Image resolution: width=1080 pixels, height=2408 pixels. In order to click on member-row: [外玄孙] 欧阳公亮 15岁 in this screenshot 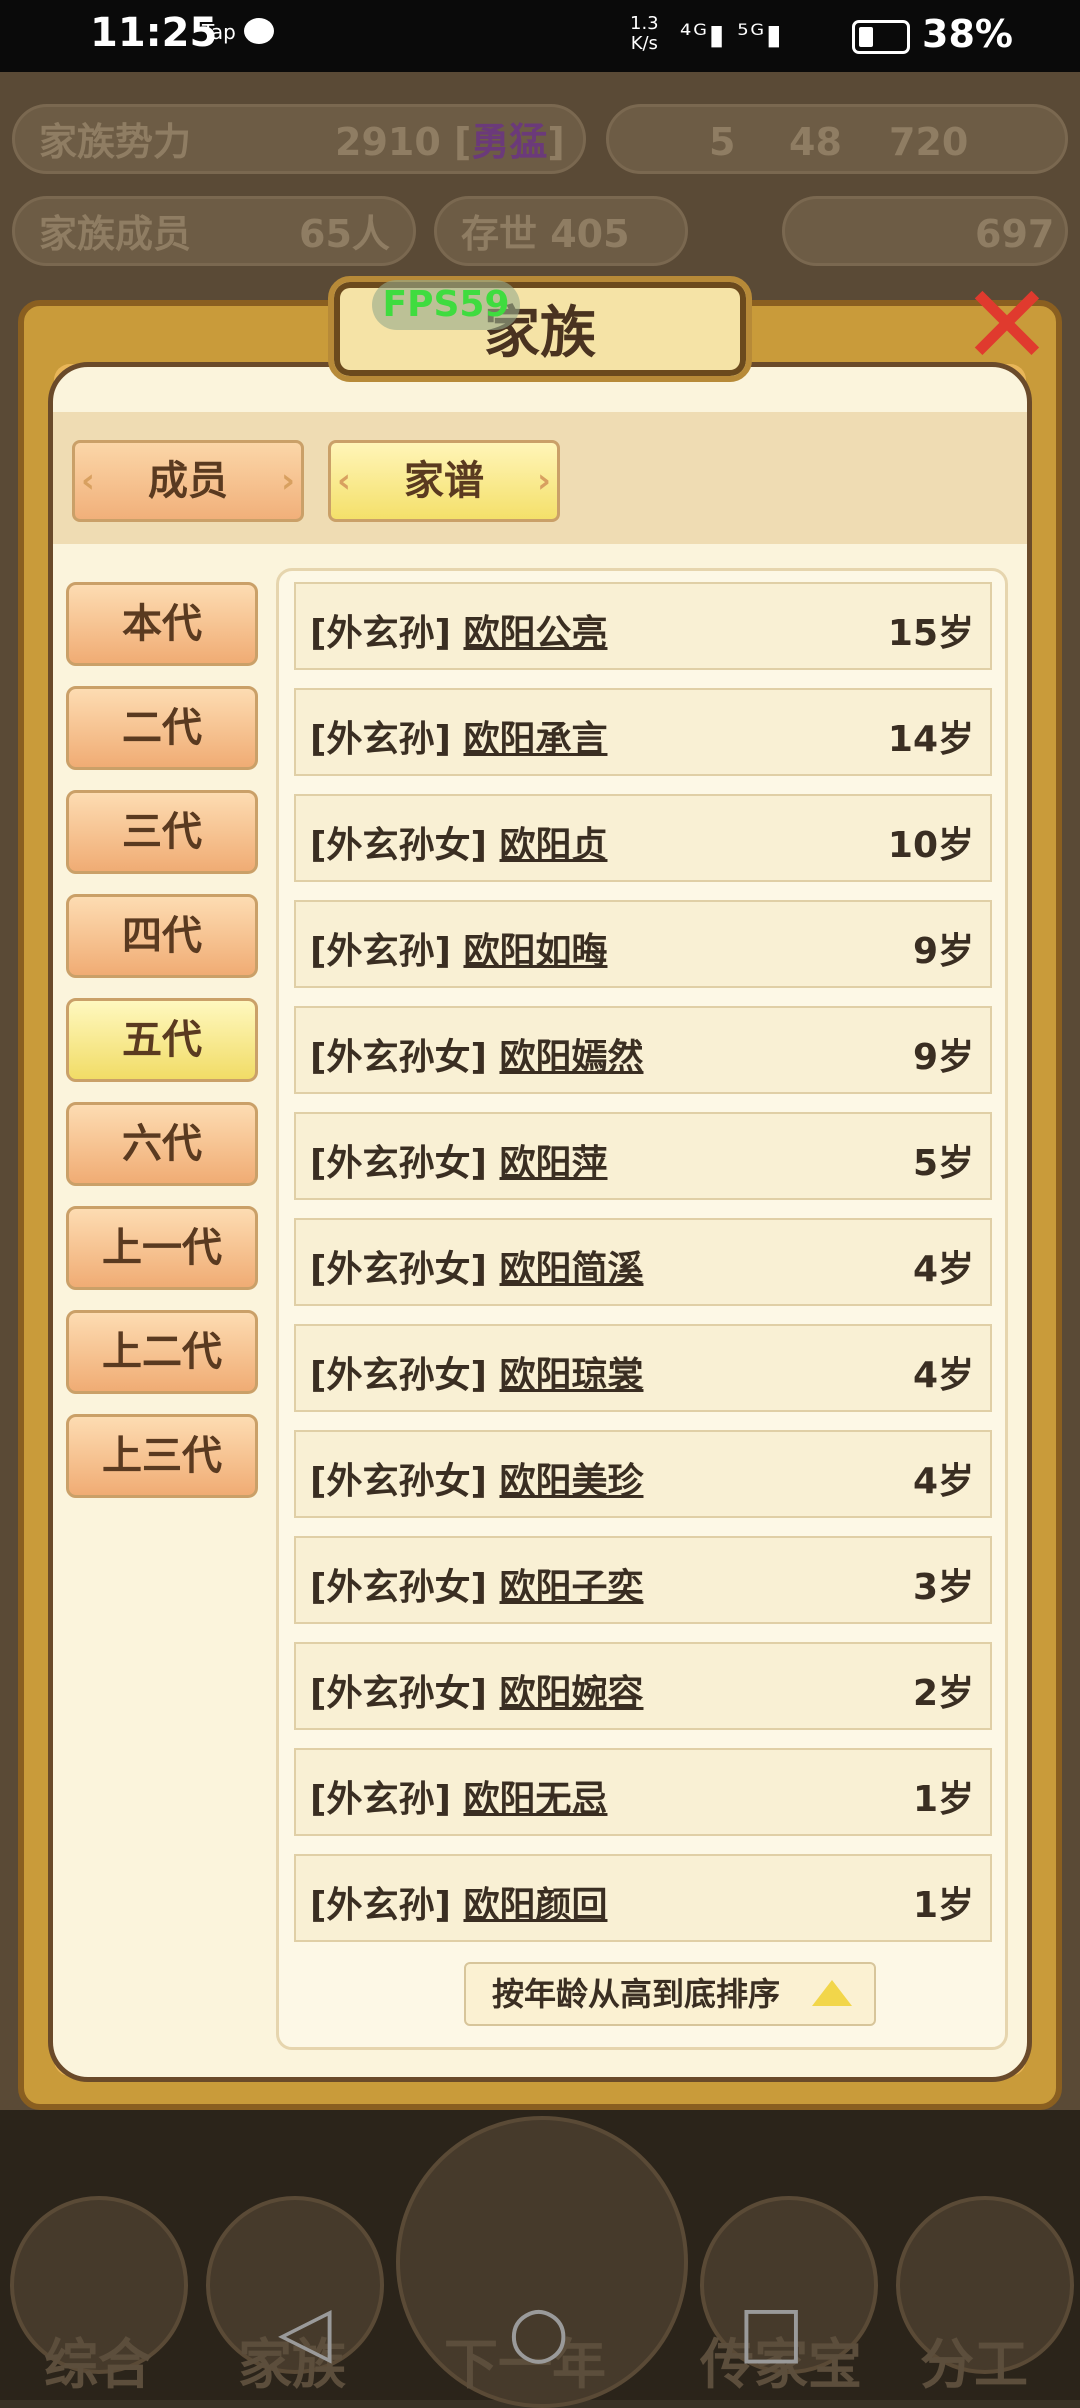, I will do `click(643, 626)`.